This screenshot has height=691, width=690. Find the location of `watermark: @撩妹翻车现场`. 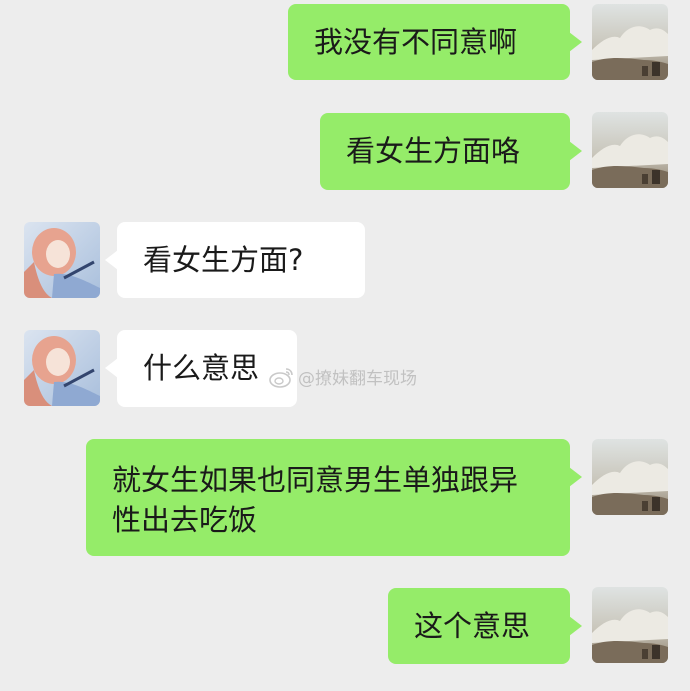

watermark: @撩妹翻车现场 is located at coordinates (342, 376).